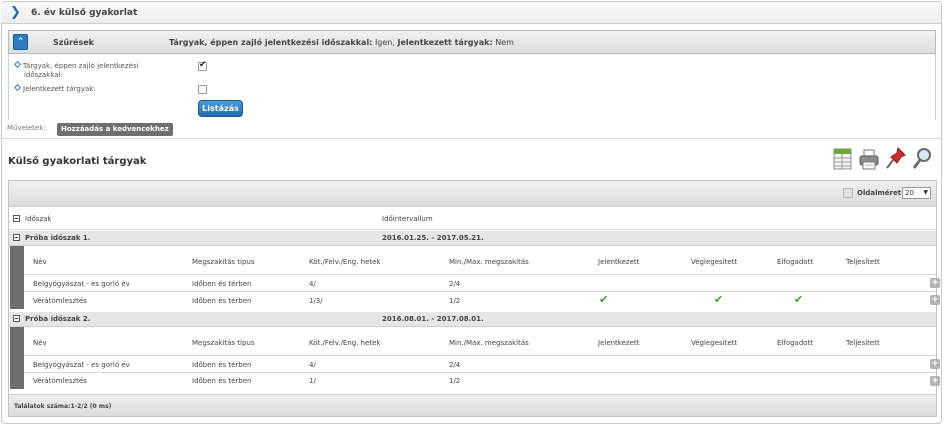 The height and width of the screenshot is (426, 944). What do you see at coordinates (922, 159) in the screenshot?
I see `search-icon` at bounding box center [922, 159].